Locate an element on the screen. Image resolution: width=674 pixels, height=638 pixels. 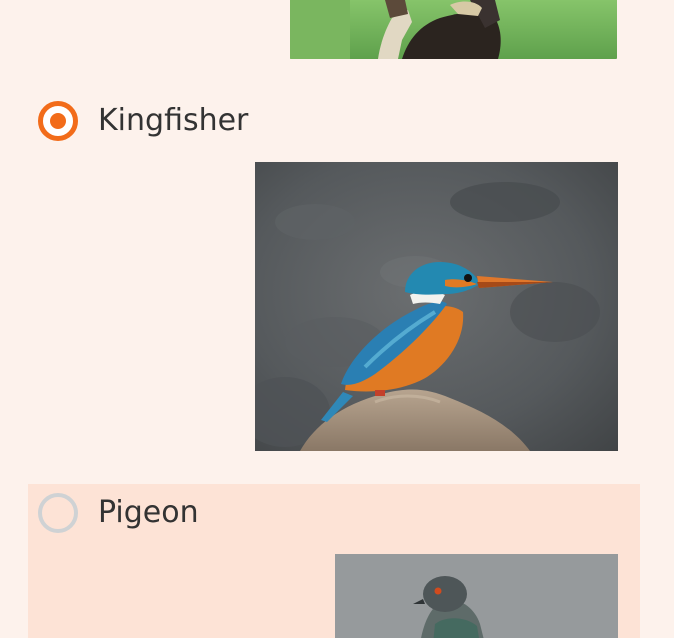
falconer-photo is located at coordinates (453, 29).